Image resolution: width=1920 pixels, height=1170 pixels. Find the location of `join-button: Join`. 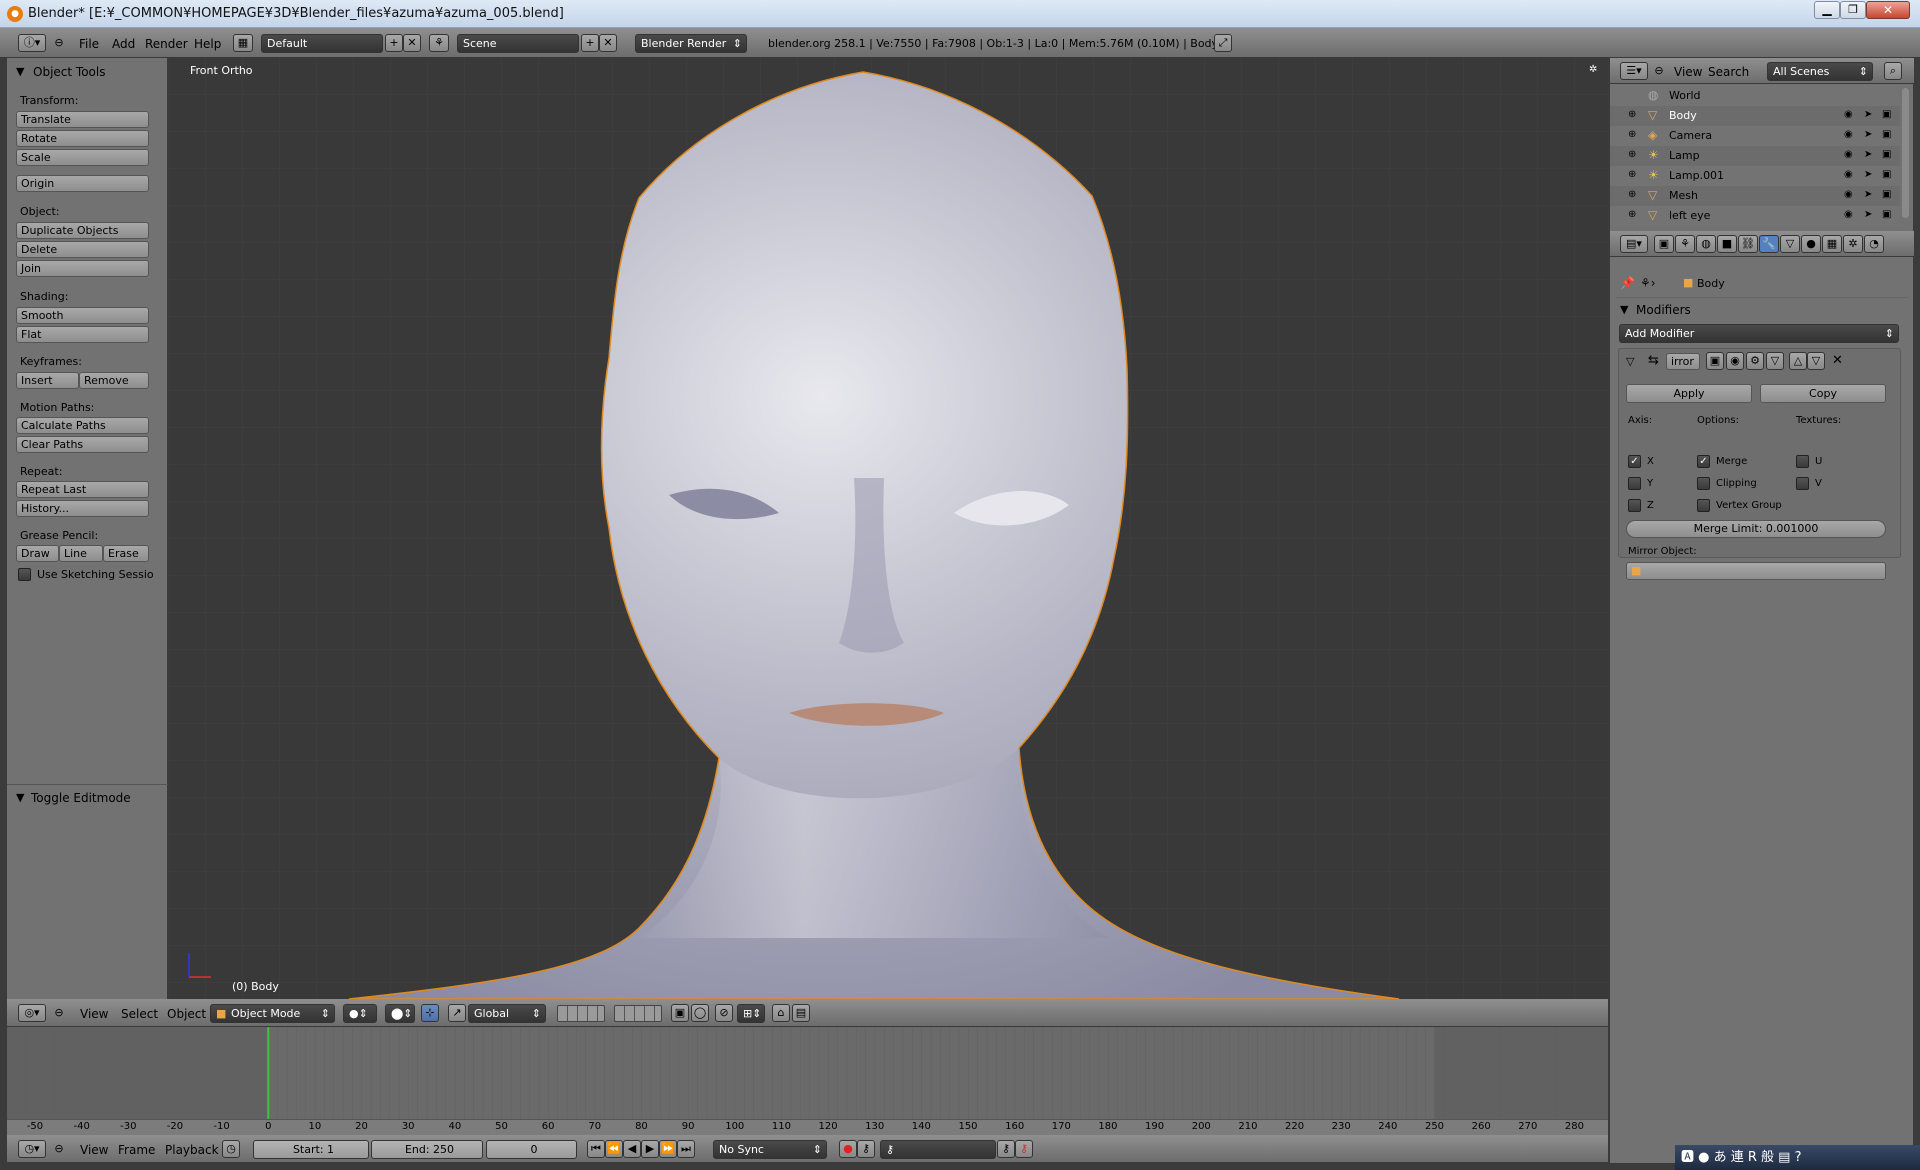

join-button: Join is located at coordinates (82, 268).